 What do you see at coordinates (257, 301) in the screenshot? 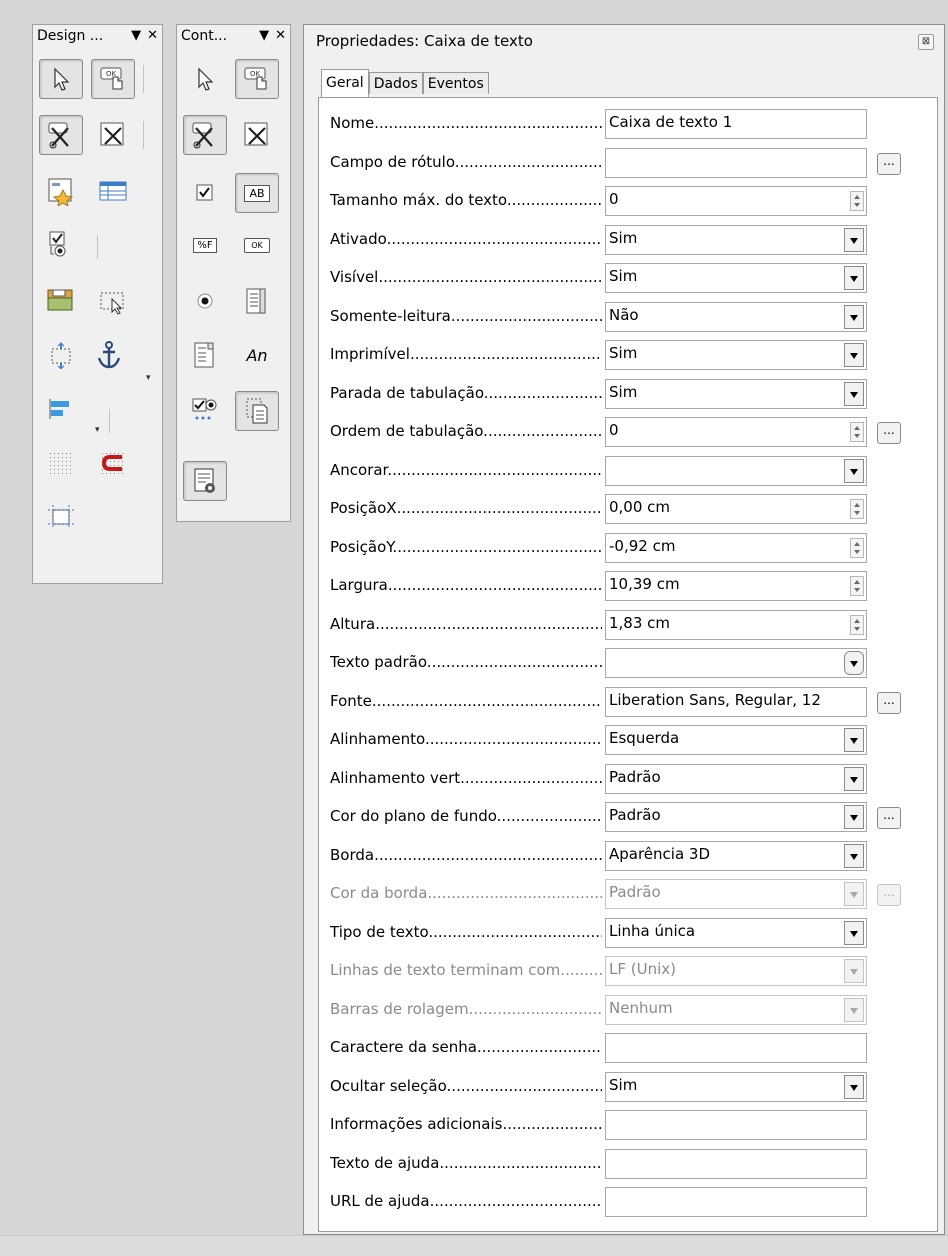
I see `list-box-button` at bounding box center [257, 301].